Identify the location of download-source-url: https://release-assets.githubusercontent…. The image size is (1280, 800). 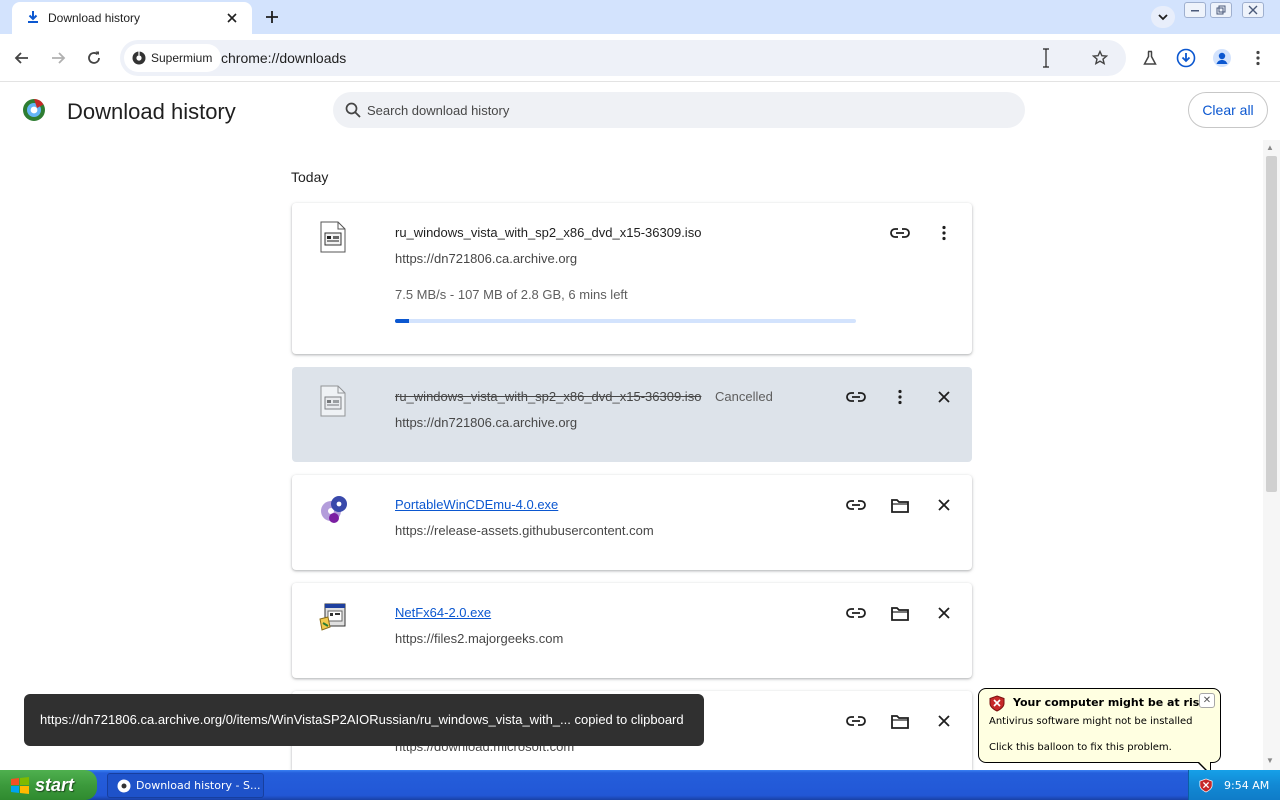
(524, 530).